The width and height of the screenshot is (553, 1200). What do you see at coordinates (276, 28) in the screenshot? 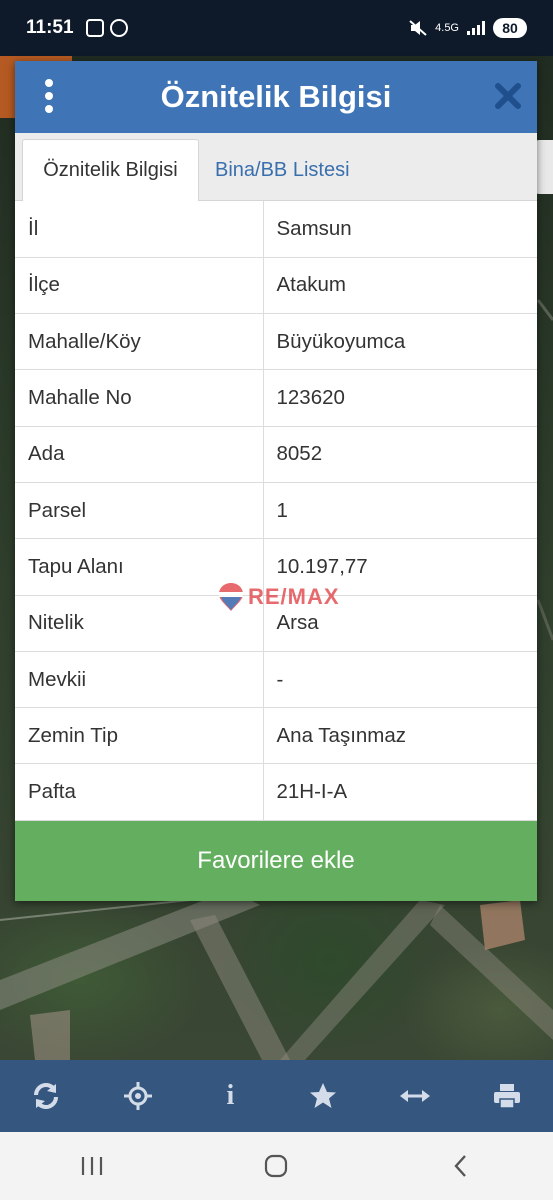
I see `status-bar: 11:51 4.5G 80` at bounding box center [276, 28].